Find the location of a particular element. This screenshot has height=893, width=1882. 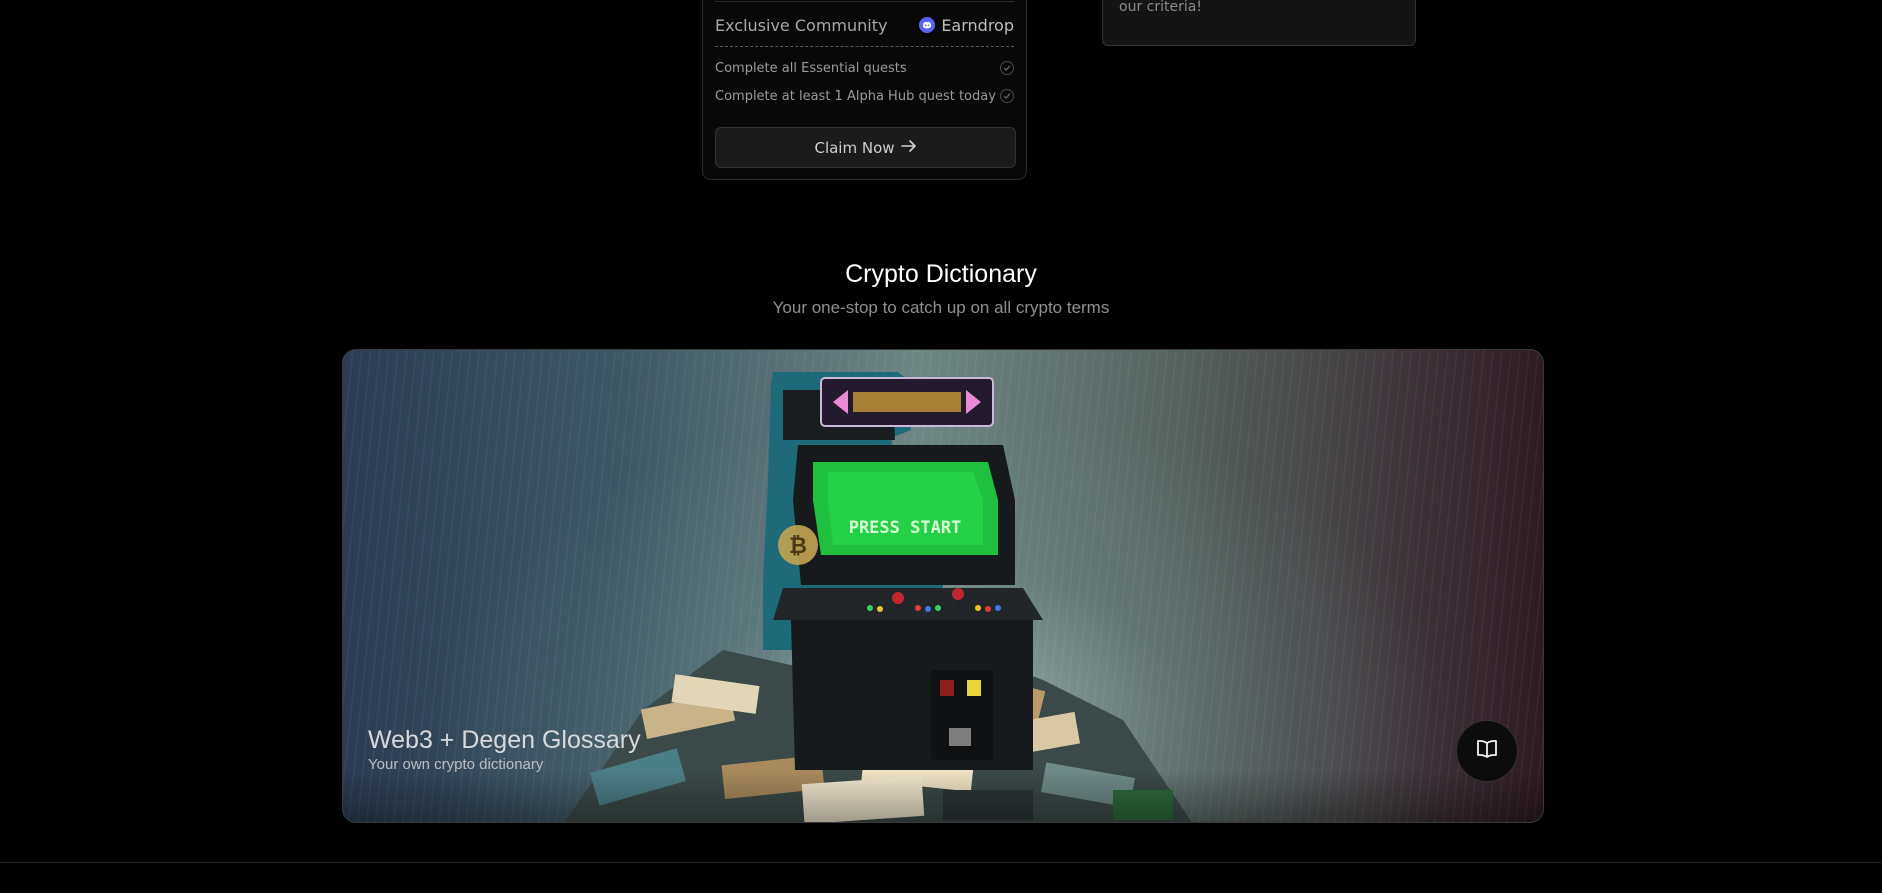

claim-now-button: Claim Now is located at coordinates (865, 147).